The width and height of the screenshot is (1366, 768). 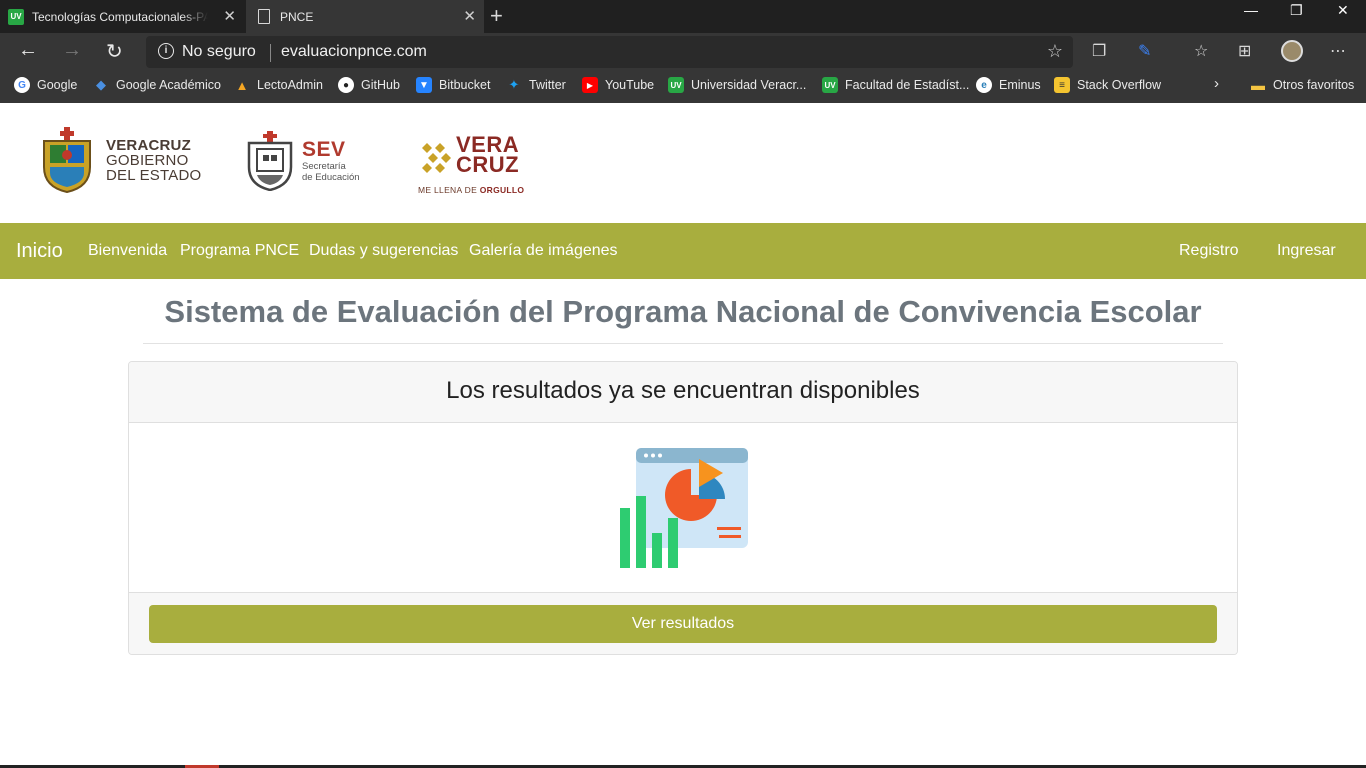 I want to click on veracruz-shield-icon, so click(x=67, y=160).